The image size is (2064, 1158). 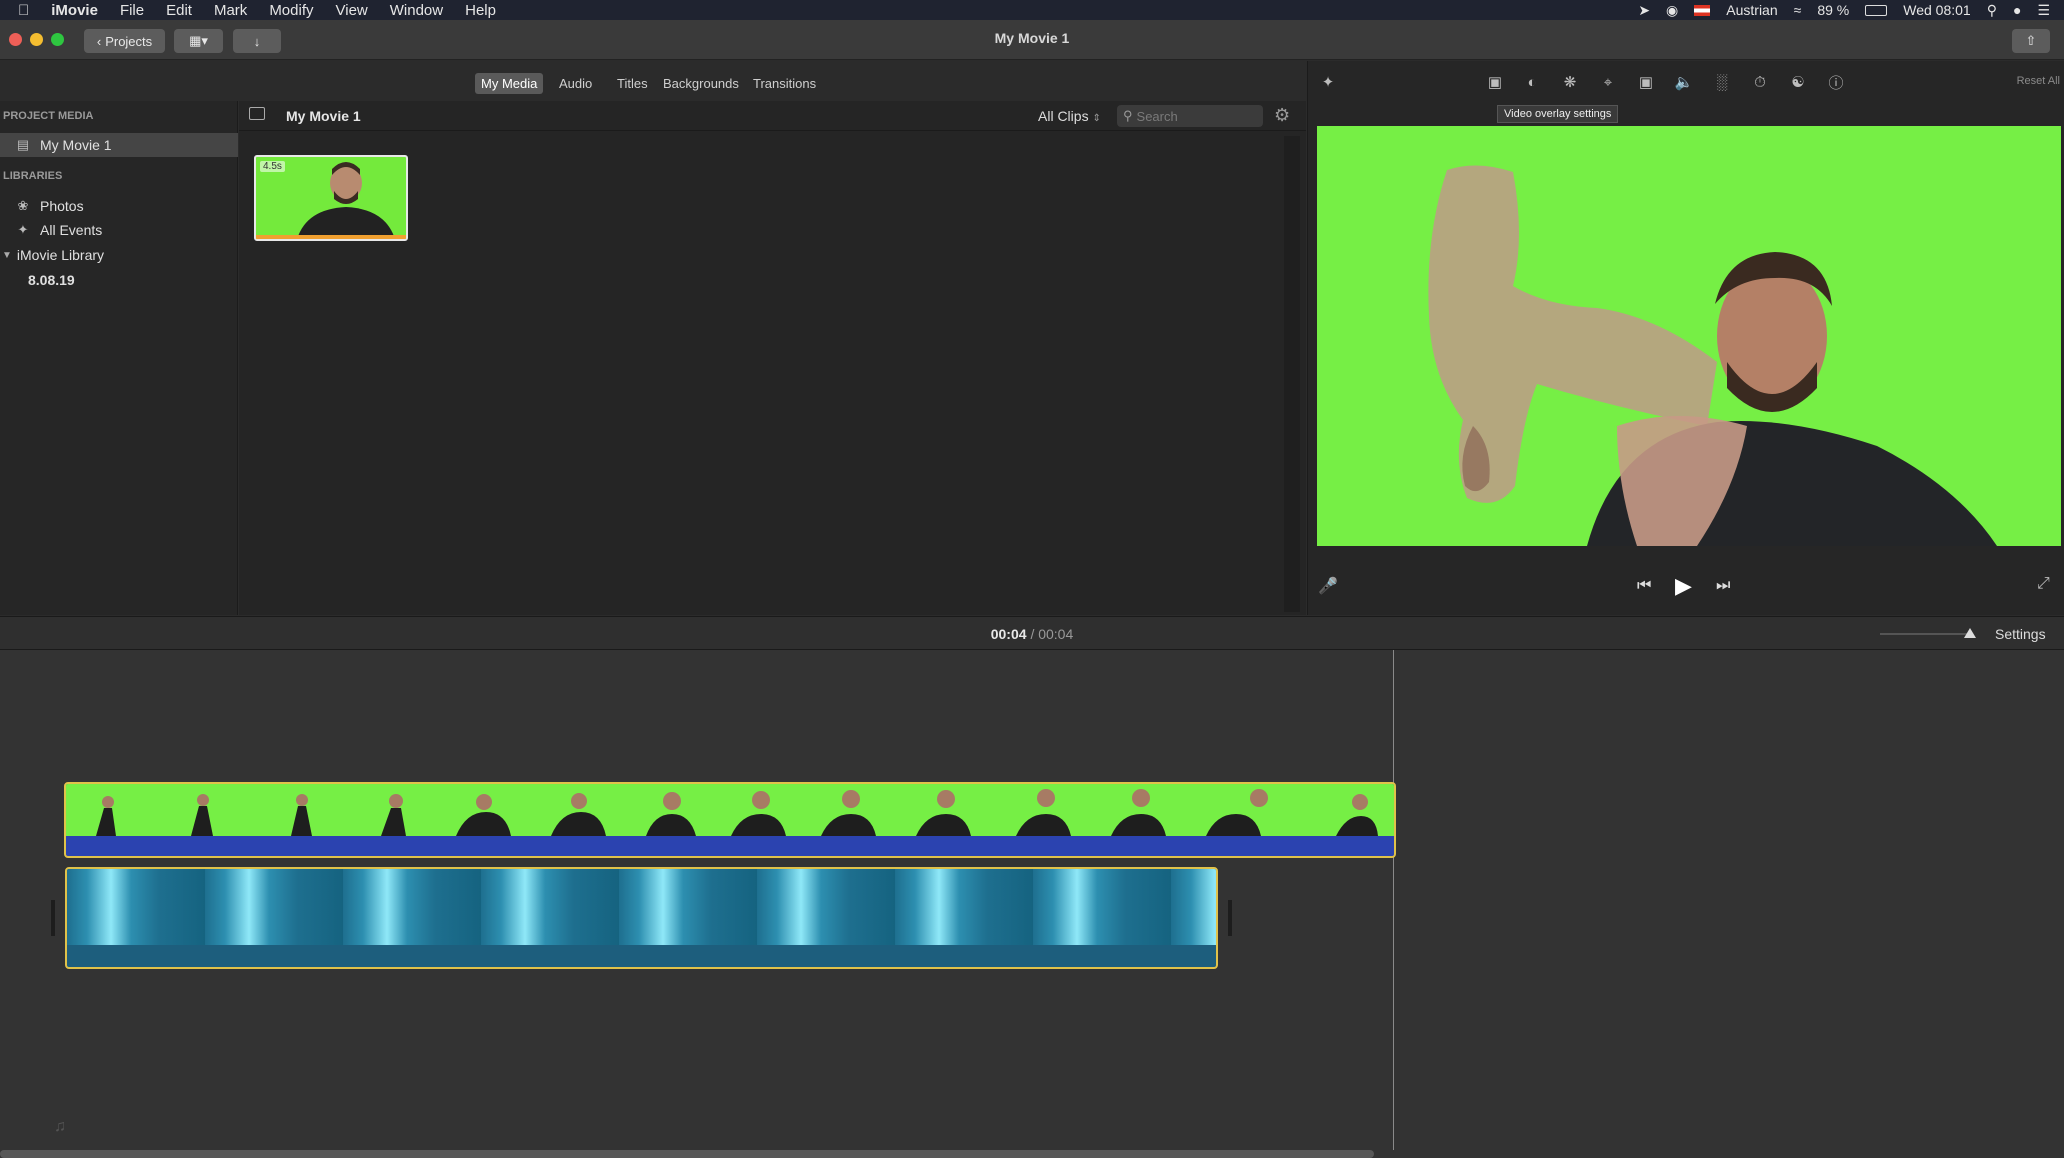 I want to click on reset-all-button: Reset All, so click(x=2038, y=81).